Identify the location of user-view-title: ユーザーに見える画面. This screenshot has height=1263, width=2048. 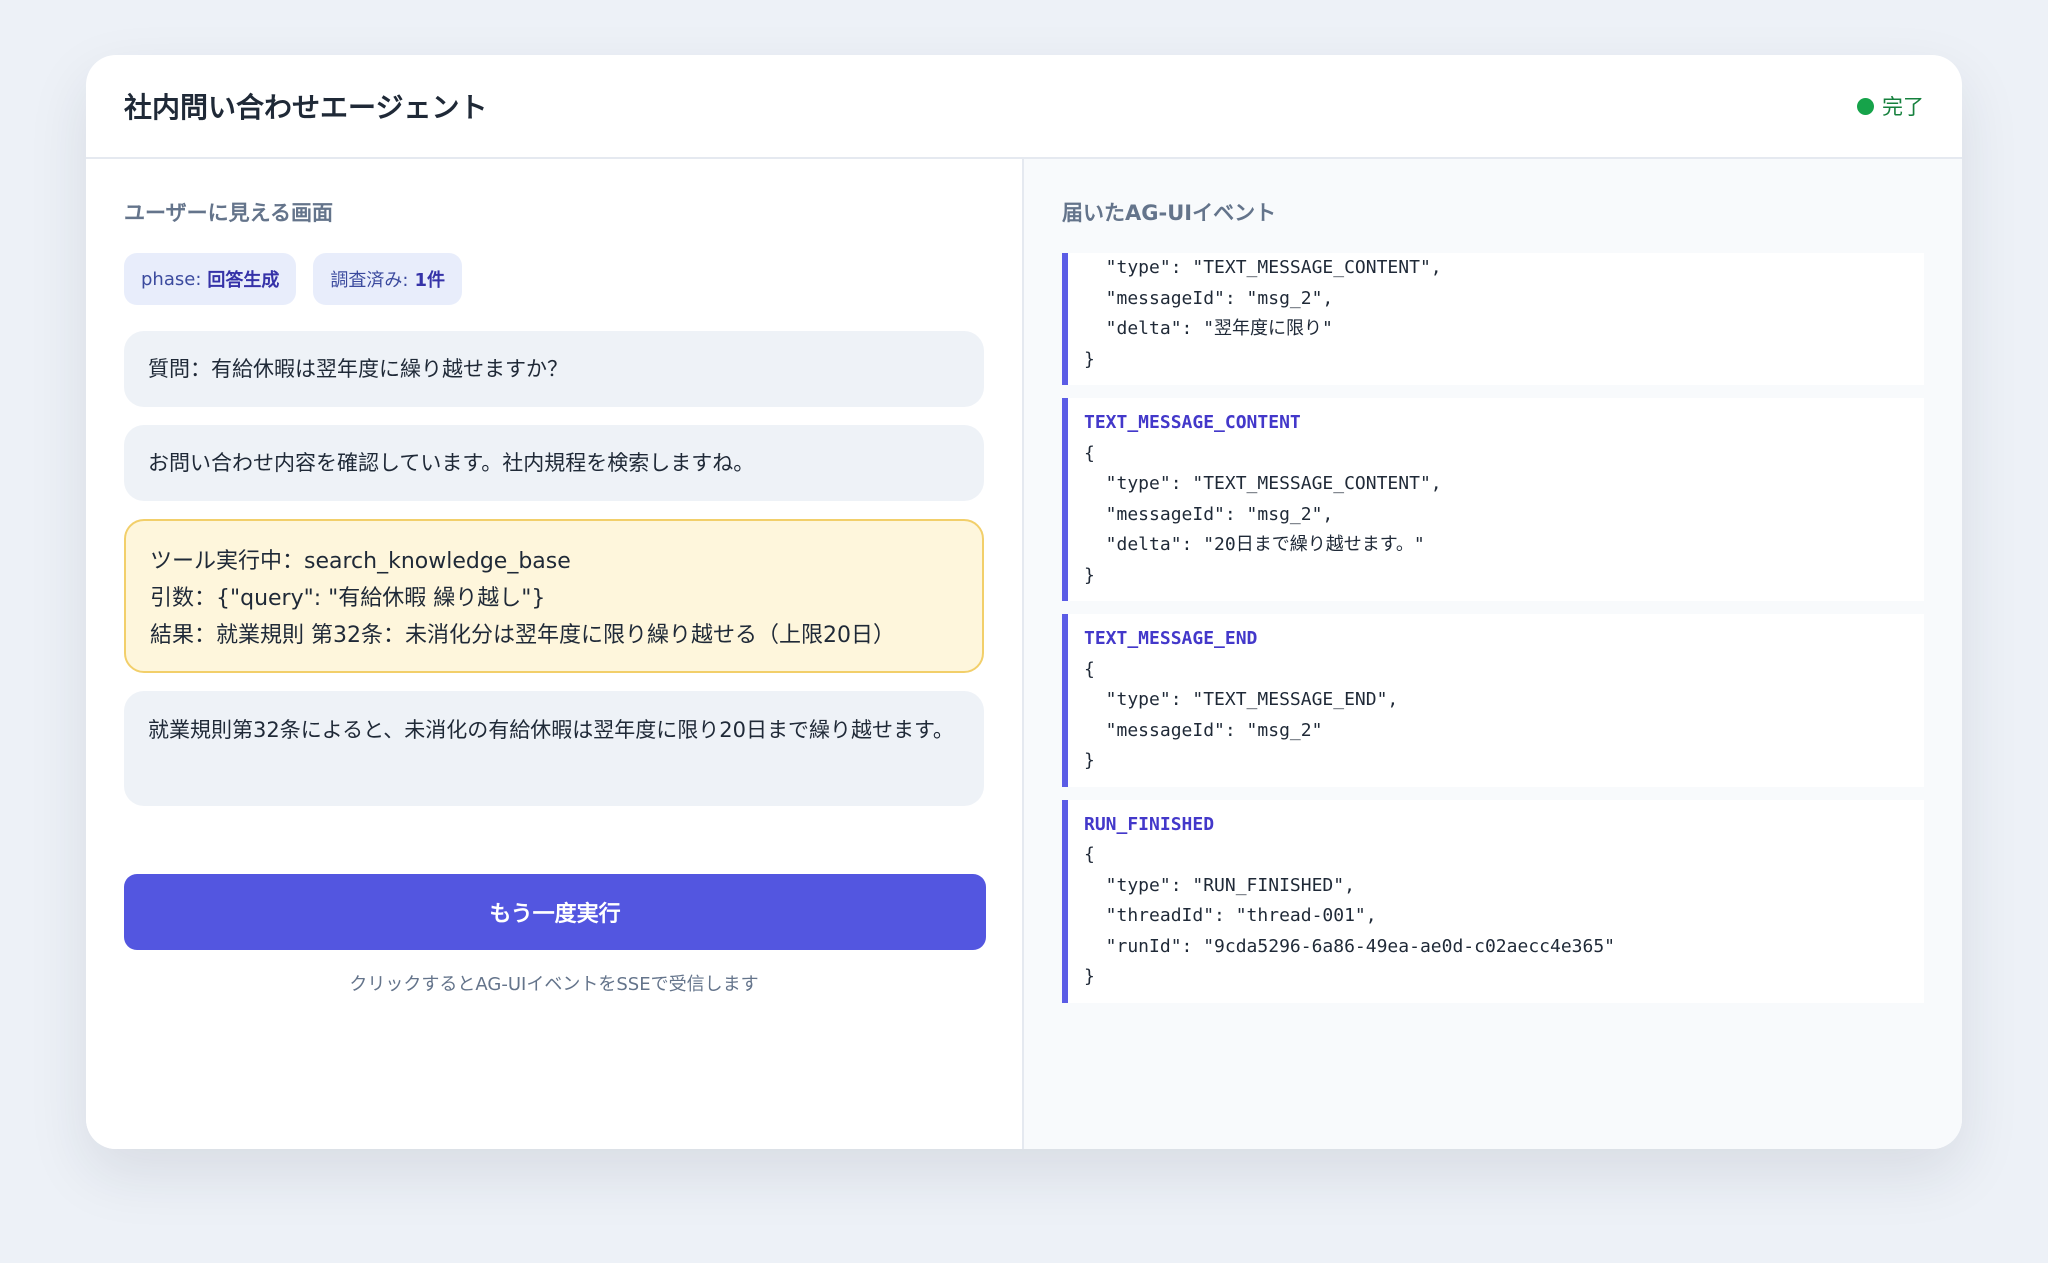
(228, 213).